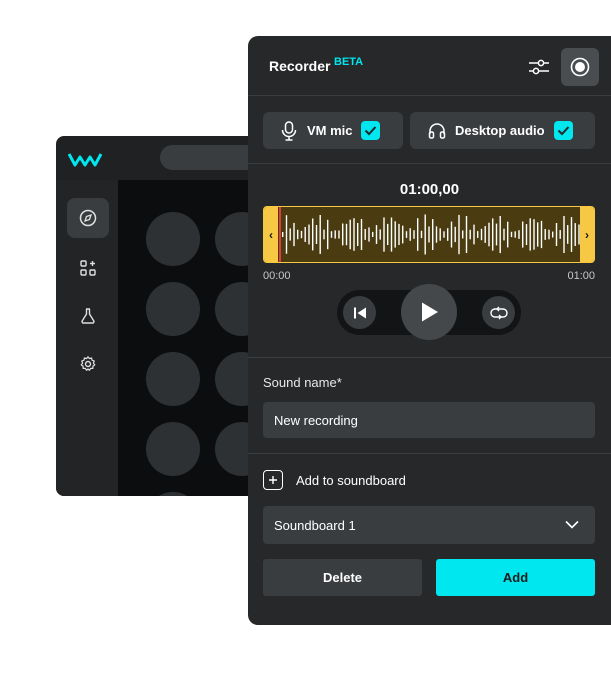 The width and height of the screenshot is (611, 700). Describe the element at coordinates (334, 480) in the screenshot. I see `add-to-soundboard-toggle: Add to soundboard` at that location.